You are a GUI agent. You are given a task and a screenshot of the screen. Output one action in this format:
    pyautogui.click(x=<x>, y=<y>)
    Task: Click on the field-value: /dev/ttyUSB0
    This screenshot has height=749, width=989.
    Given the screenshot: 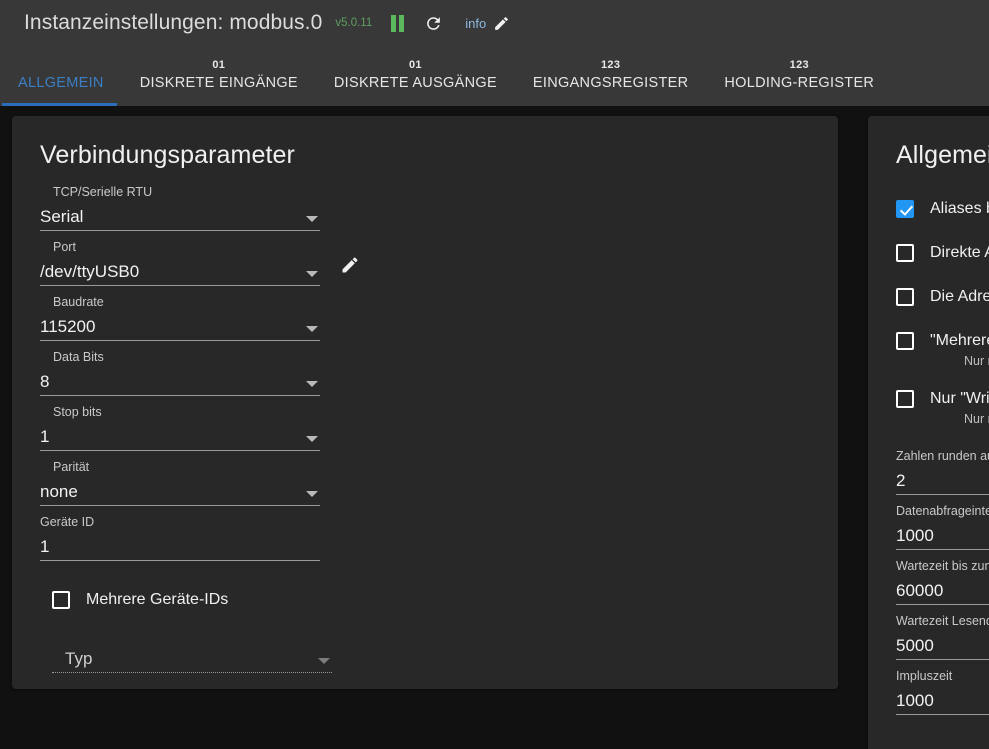 What is the action you would take?
    pyautogui.click(x=90, y=271)
    